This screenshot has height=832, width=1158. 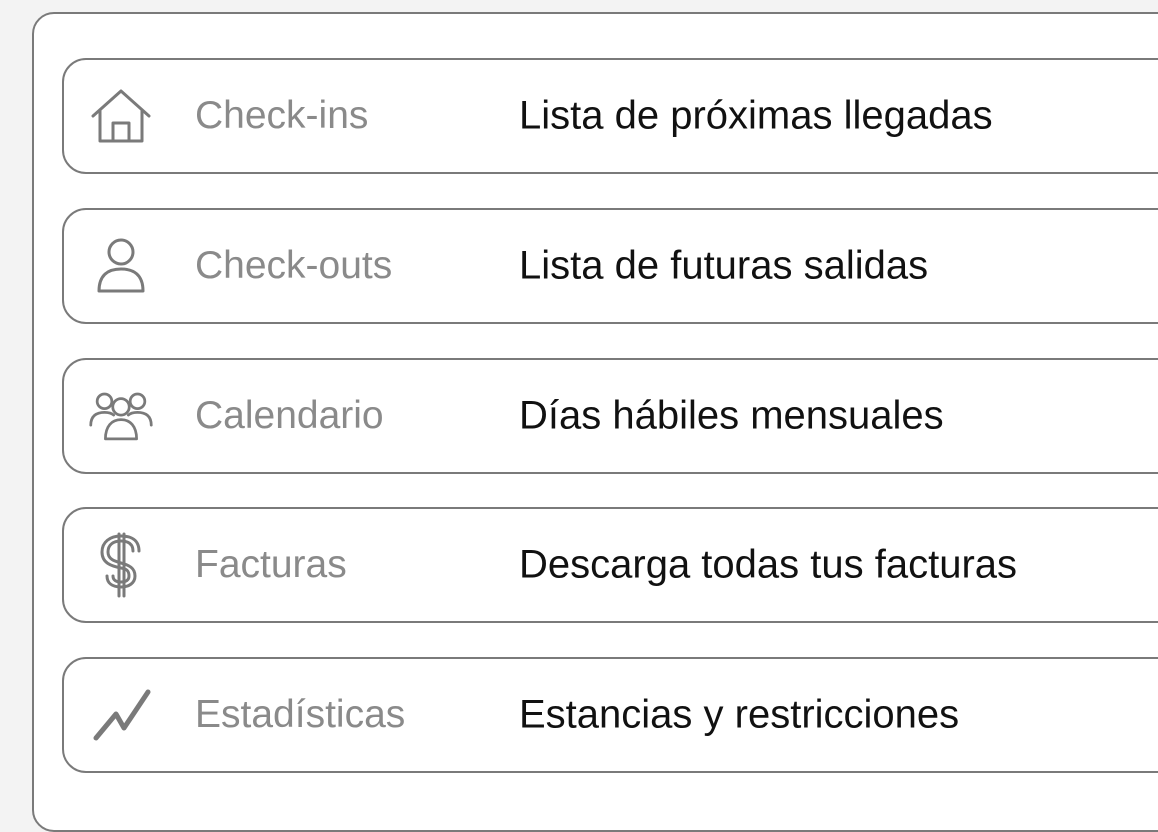 What do you see at coordinates (121, 266) in the screenshot?
I see `user-icon` at bounding box center [121, 266].